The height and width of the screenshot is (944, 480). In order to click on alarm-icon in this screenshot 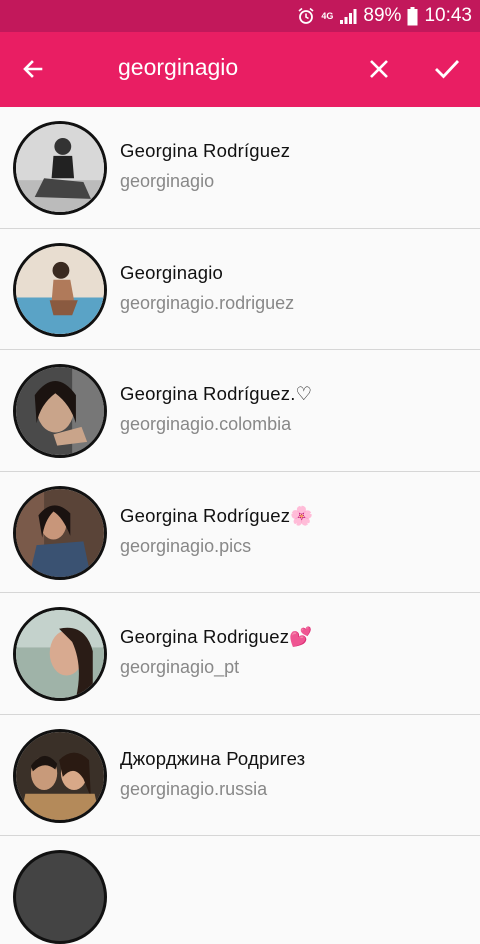, I will do `click(306, 16)`.